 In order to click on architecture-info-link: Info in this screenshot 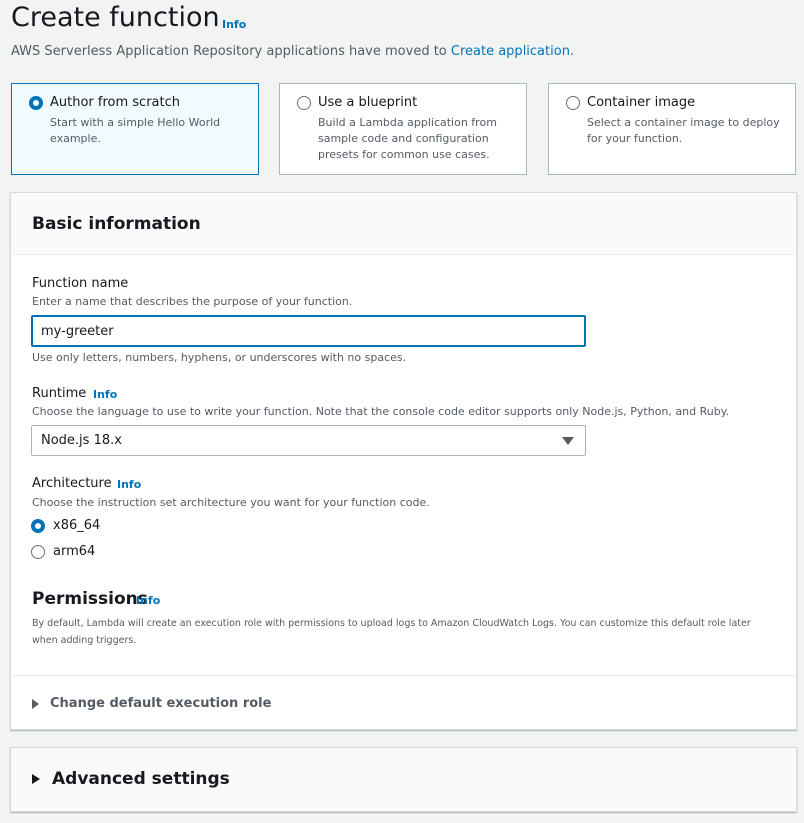, I will do `click(129, 484)`.